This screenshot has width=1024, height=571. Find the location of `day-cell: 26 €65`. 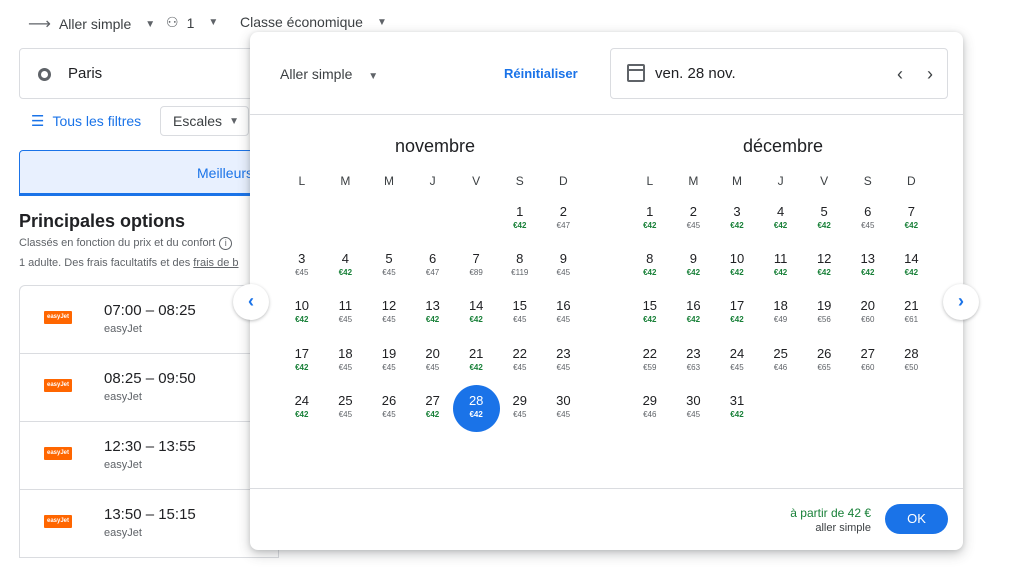

day-cell: 26 €65 is located at coordinates (824, 361).